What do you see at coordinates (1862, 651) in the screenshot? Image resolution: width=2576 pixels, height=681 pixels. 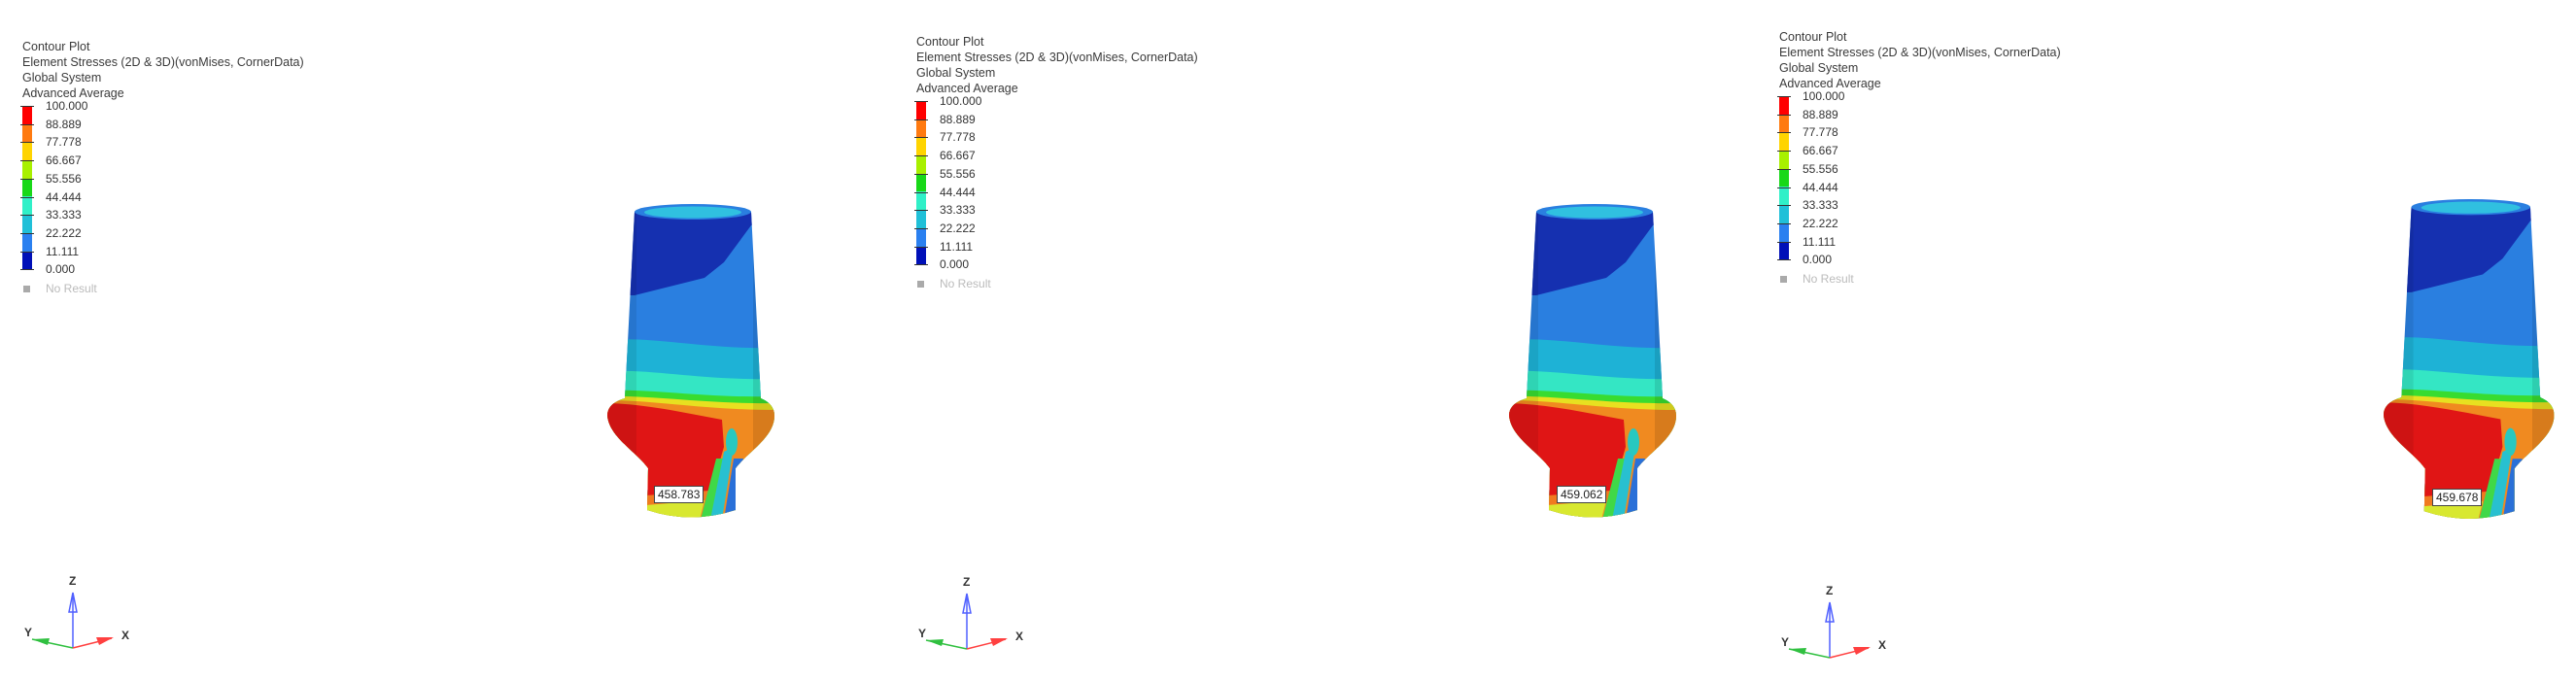 I see `x-arrow-head` at bounding box center [1862, 651].